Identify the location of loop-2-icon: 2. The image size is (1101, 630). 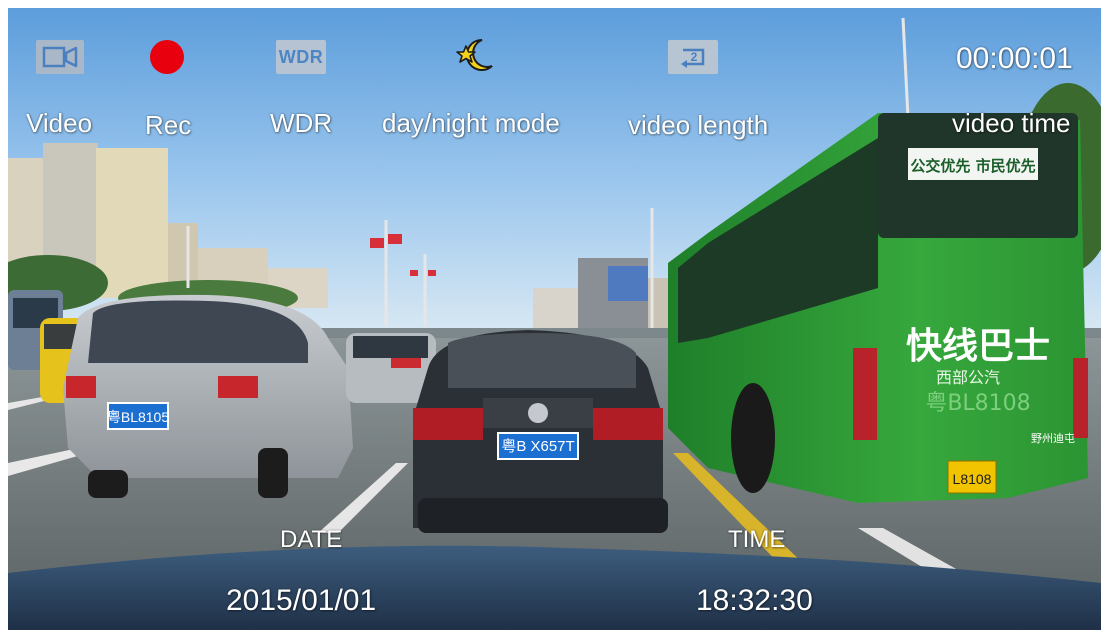
(693, 57).